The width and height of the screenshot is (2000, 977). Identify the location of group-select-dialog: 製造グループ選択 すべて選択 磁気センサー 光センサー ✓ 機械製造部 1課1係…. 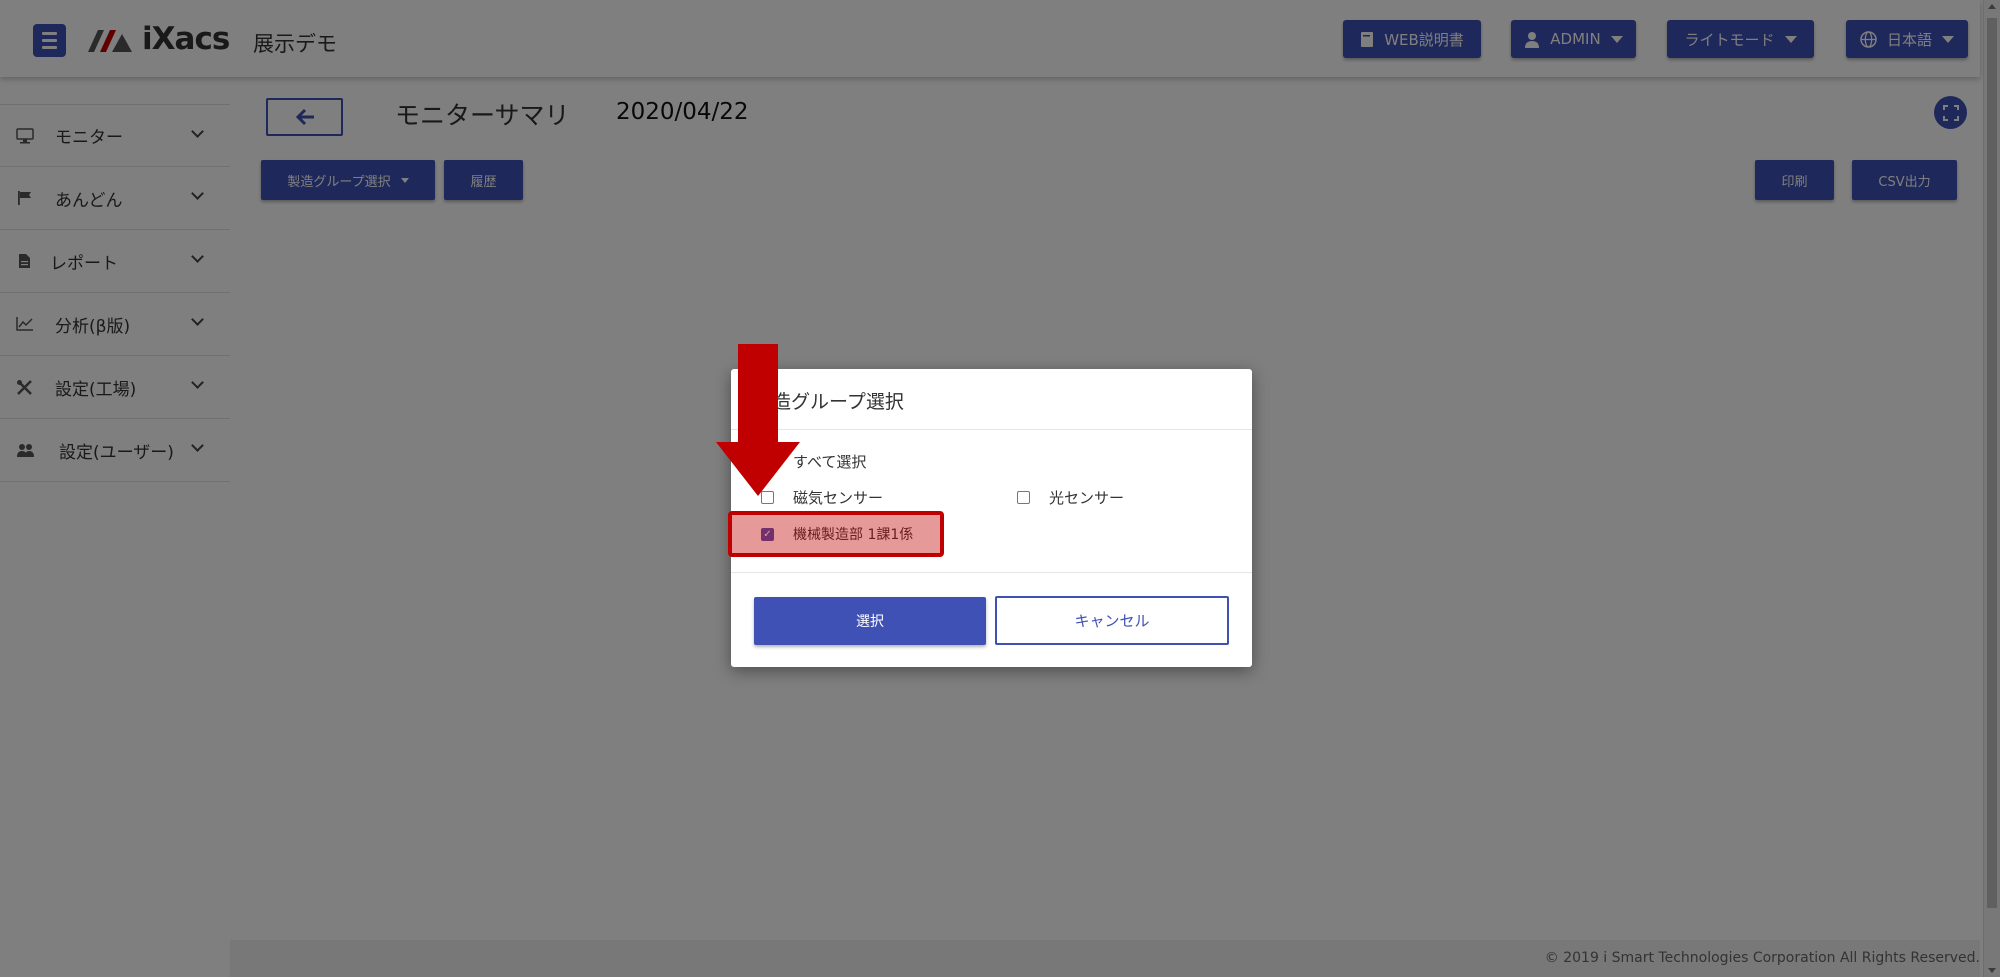
(990, 518).